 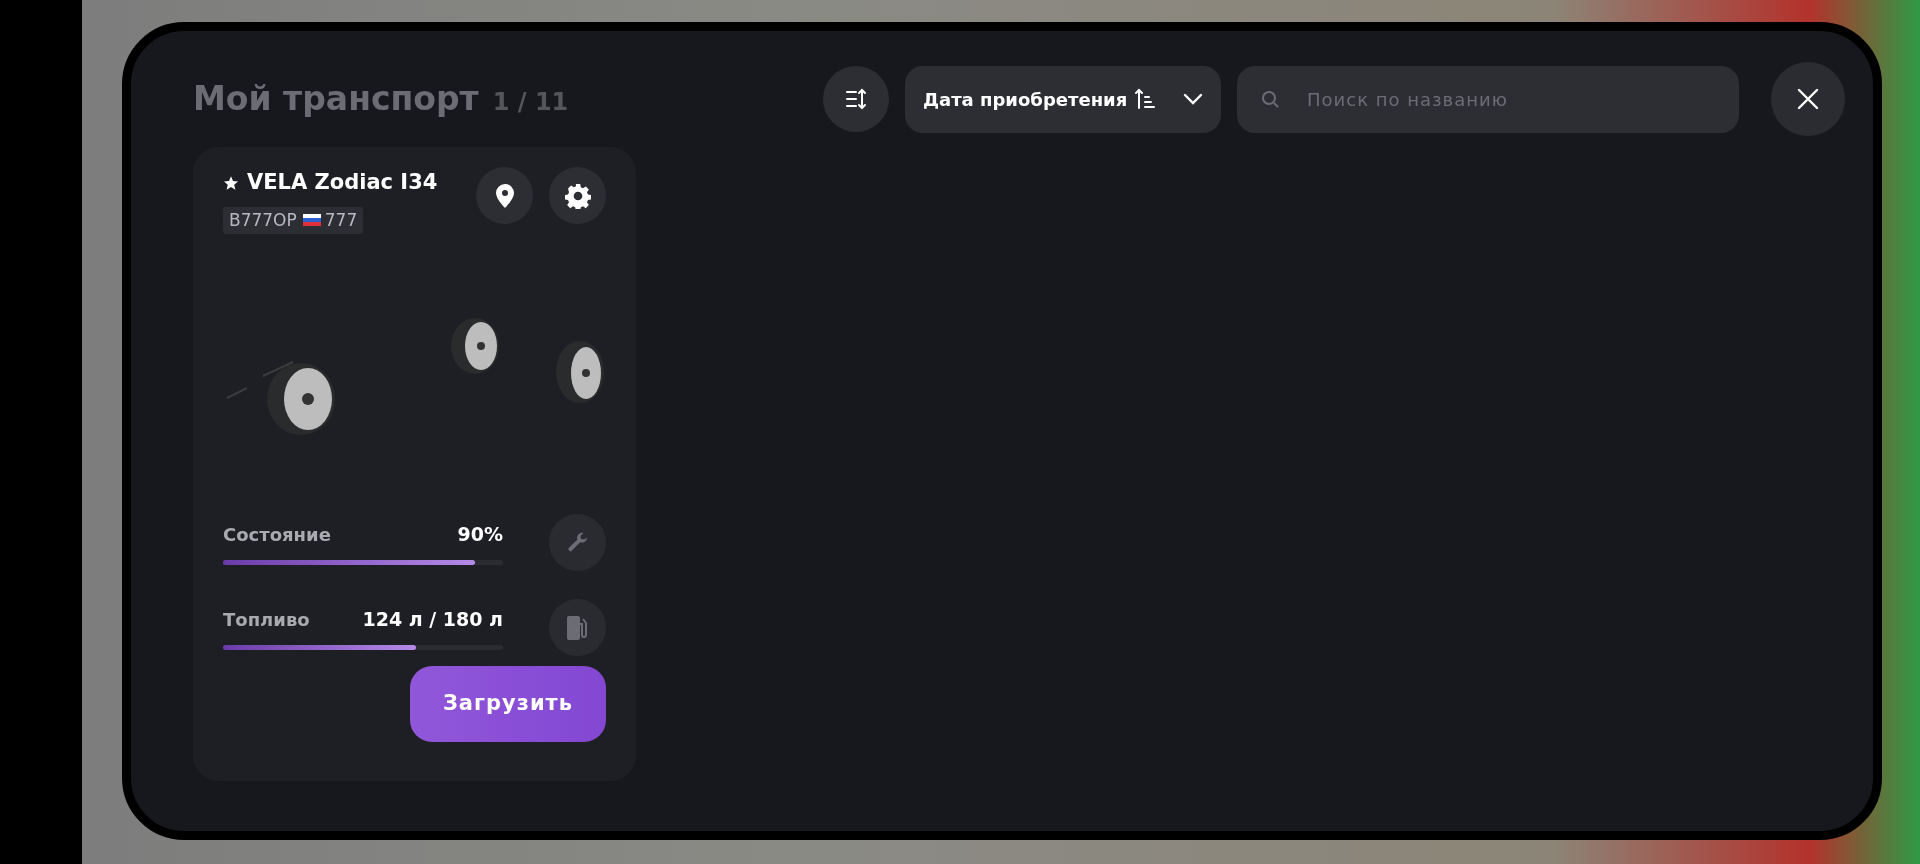 What do you see at coordinates (336, 99) in the screenshot?
I see `panel-title: Мой транспорт` at bounding box center [336, 99].